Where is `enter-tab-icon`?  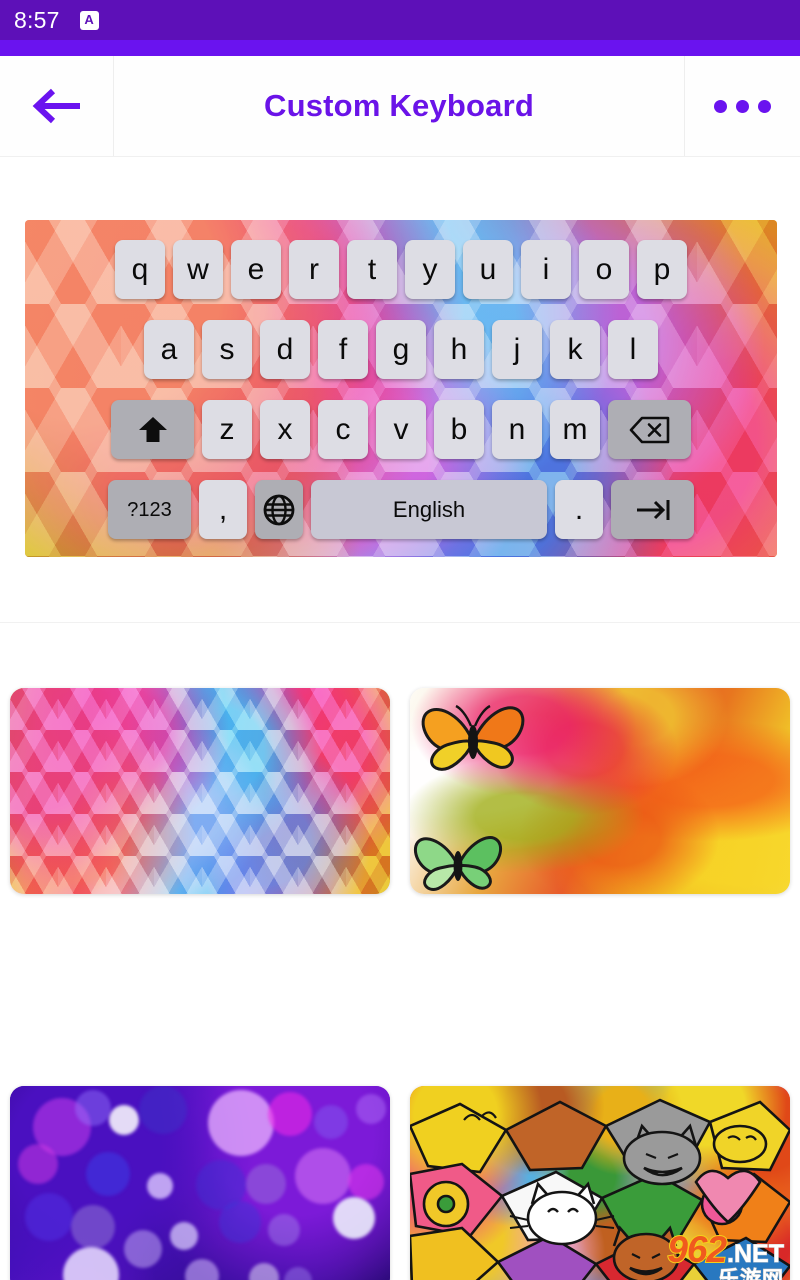
enter-tab-icon is located at coordinates (652, 509).